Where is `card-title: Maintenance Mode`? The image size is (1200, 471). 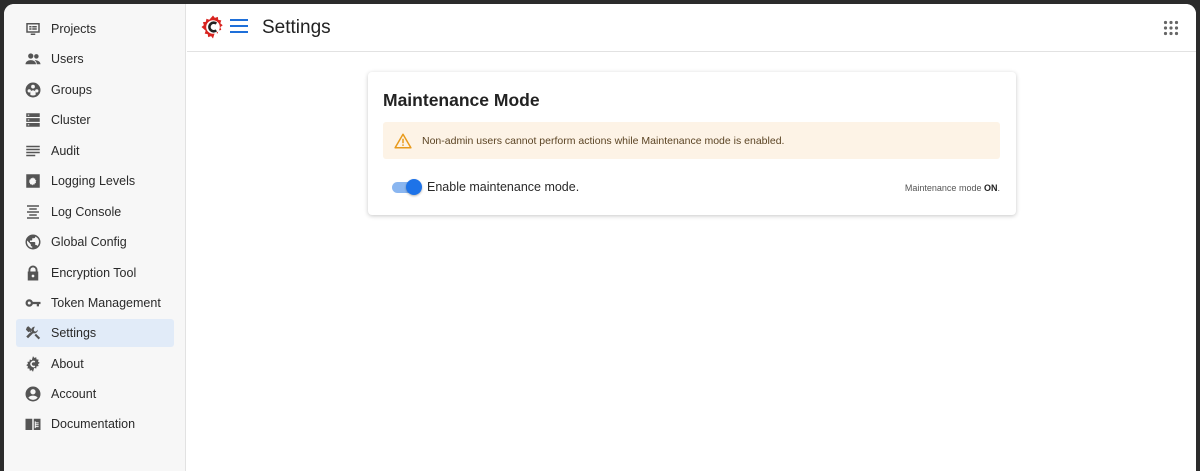
card-title: Maintenance Mode is located at coordinates (461, 100).